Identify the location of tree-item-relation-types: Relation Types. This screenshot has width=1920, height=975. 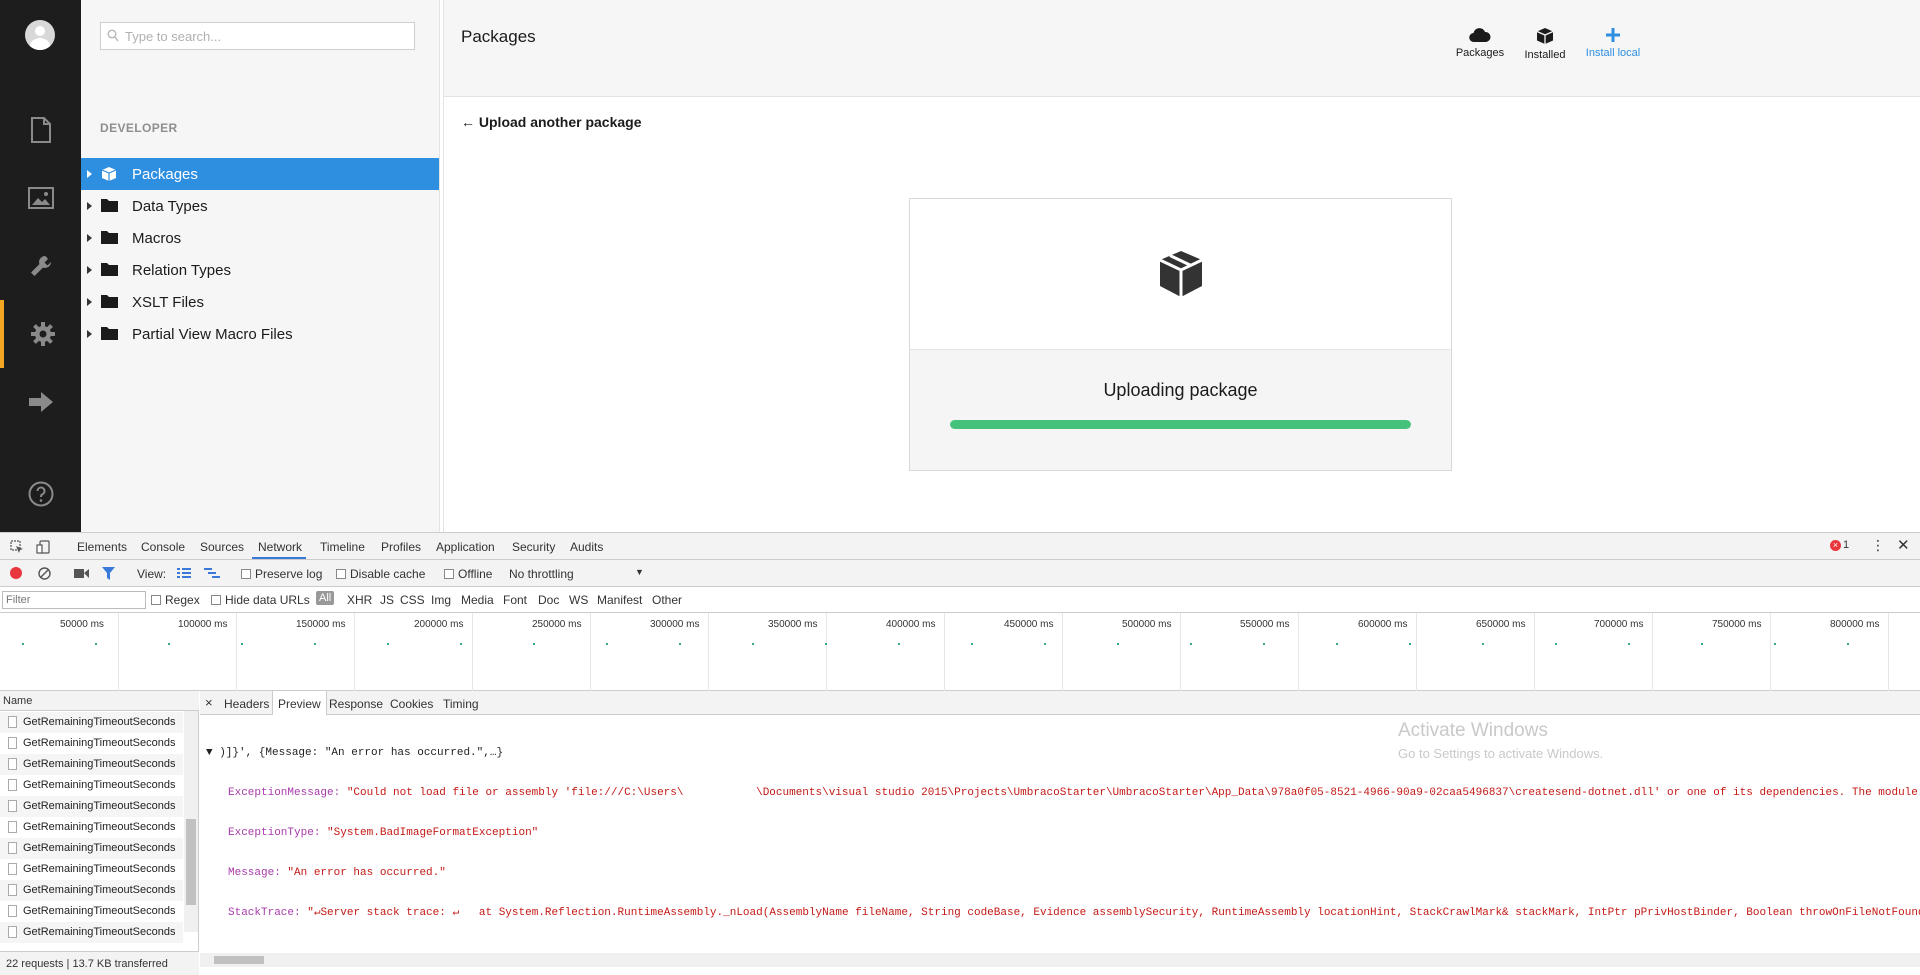
(260, 270).